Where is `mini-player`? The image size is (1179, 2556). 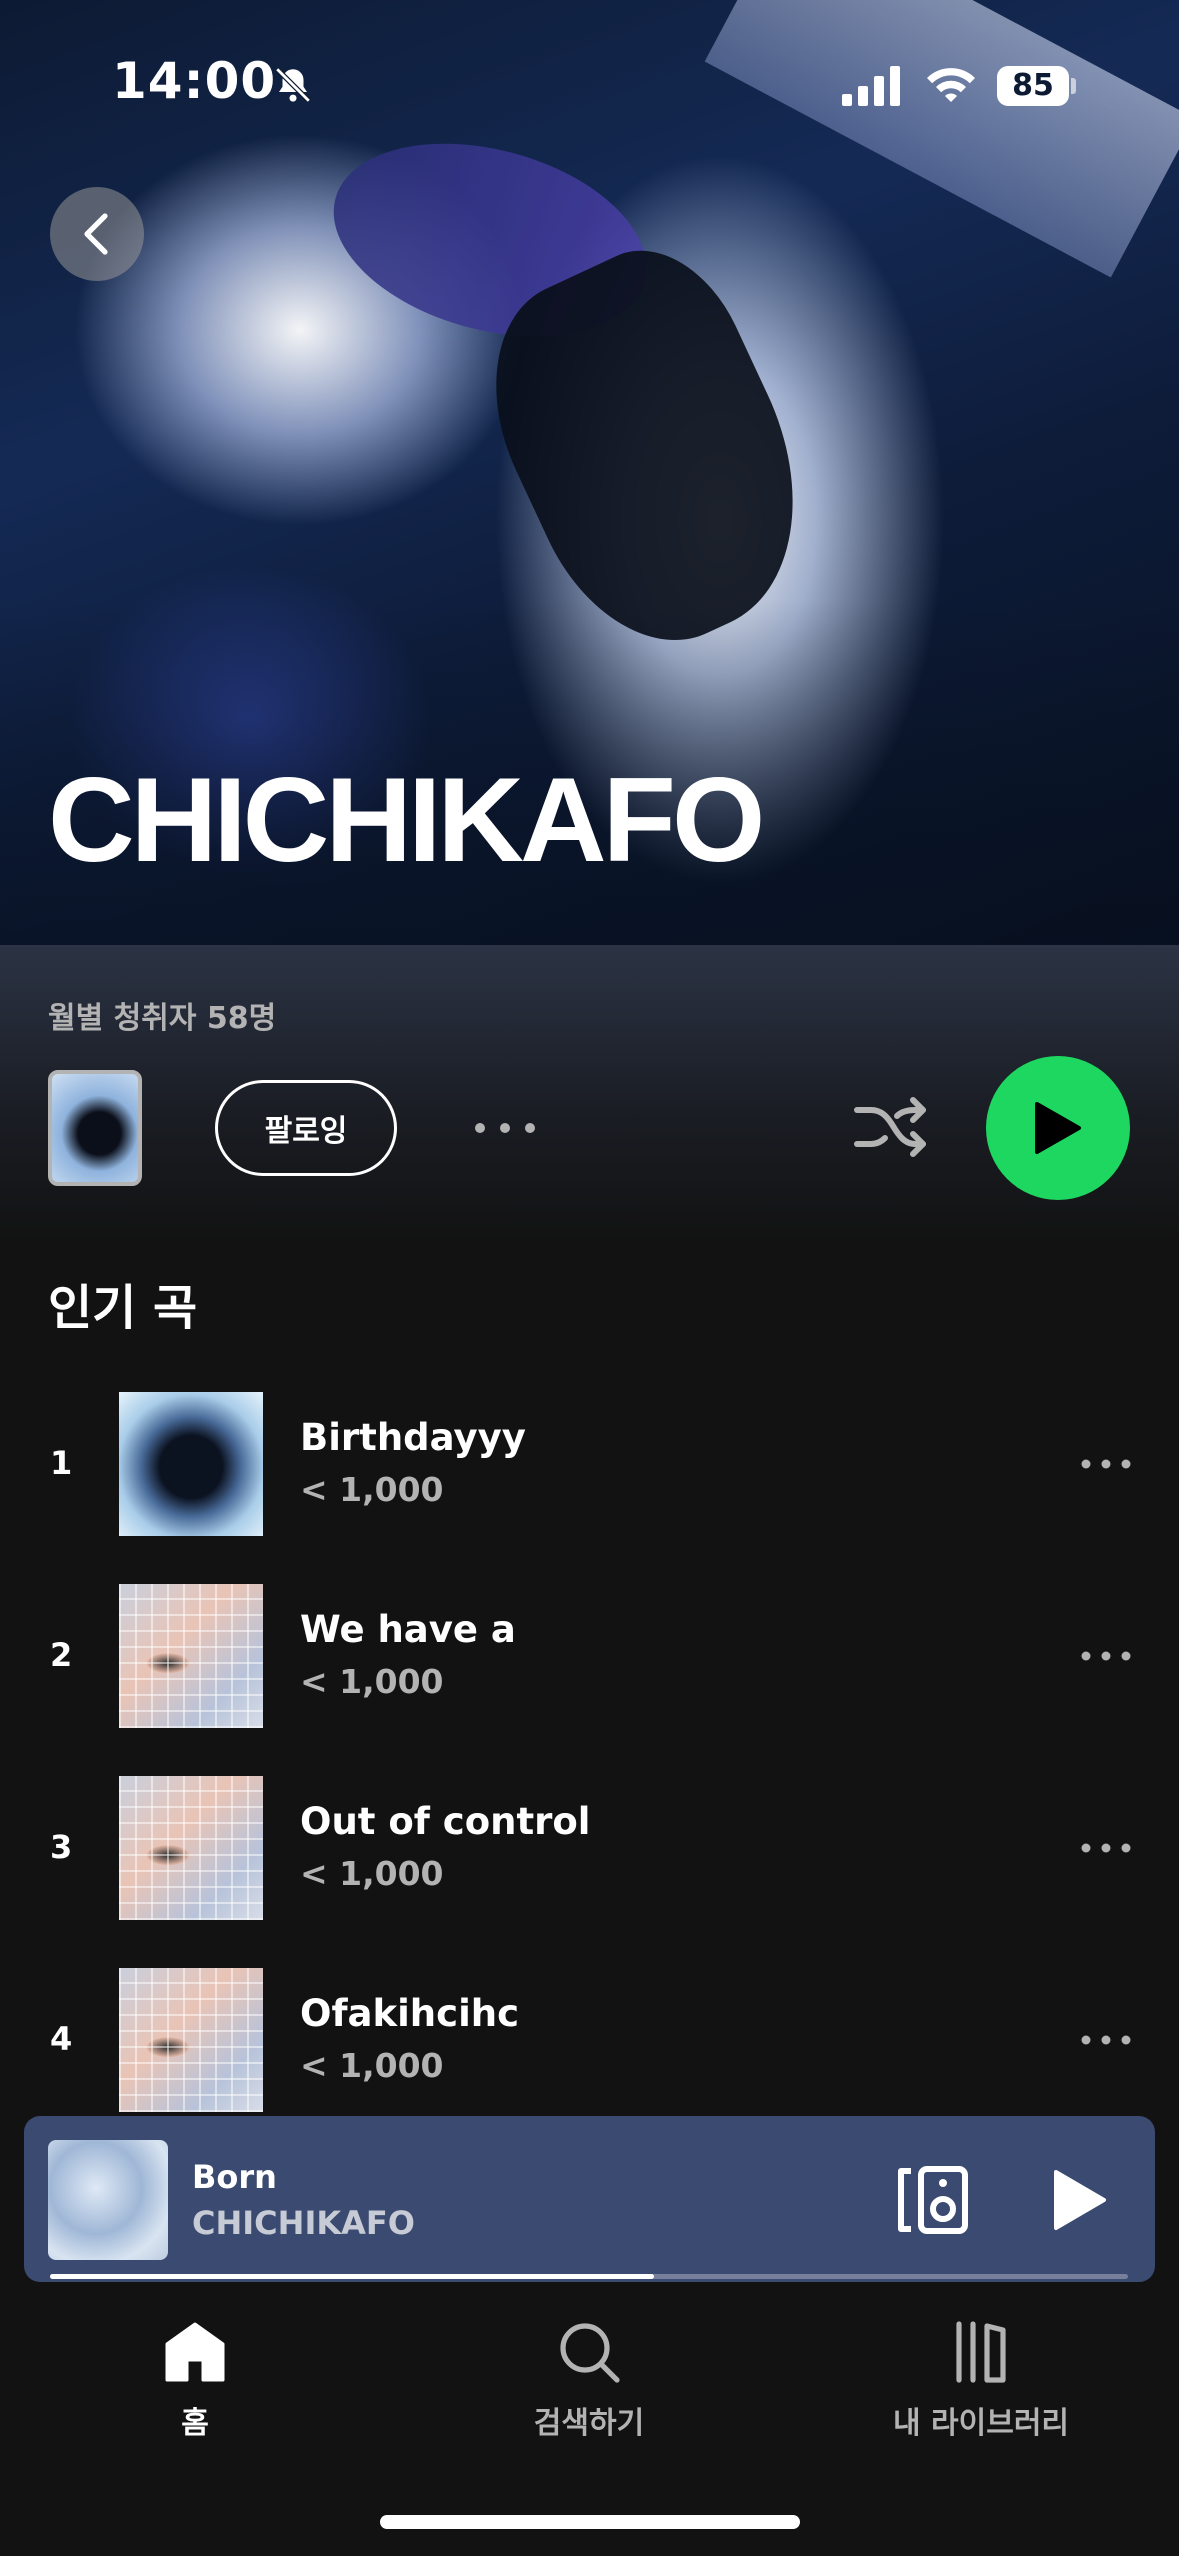
mini-player is located at coordinates (589, 2199).